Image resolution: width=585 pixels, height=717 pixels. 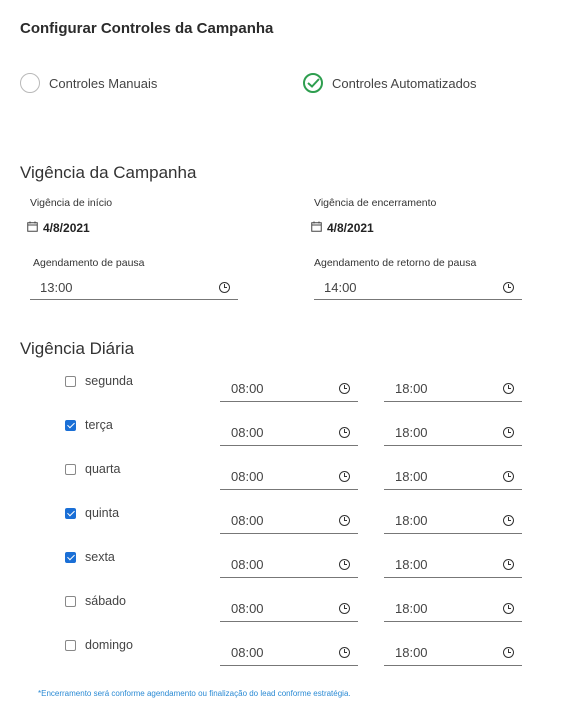 What do you see at coordinates (350, 228) in the screenshot?
I see `end-date-value: 4/8/2021` at bounding box center [350, 228].